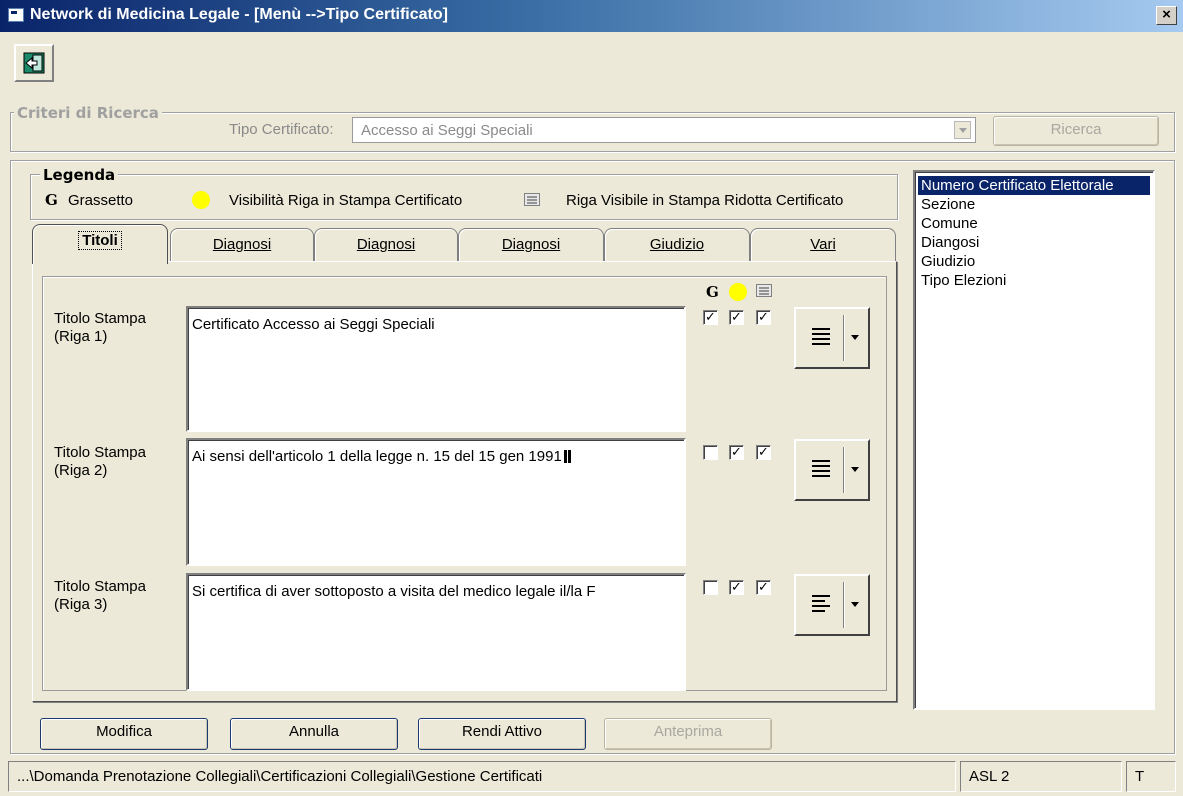  Describe the element at coordinates (346, 200) in the screenshot. I see `visibility-legend-text: Visibilità Riga in Stampa Certificato` at that location.